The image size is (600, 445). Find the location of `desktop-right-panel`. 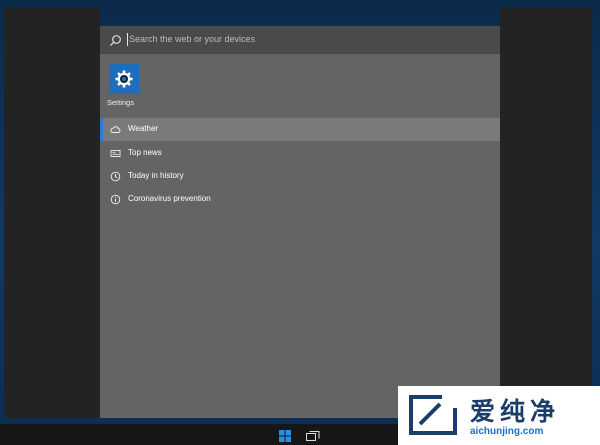

desktop-right-panel is located at coordinates (546, 197).